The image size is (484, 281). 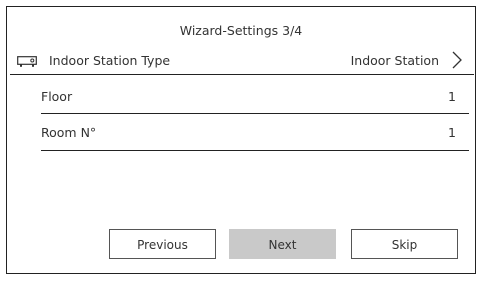 What do you see at coordinates (452, 96) in the screenshot?
I see `floor-value: 1` at bounding box center [452, 96].